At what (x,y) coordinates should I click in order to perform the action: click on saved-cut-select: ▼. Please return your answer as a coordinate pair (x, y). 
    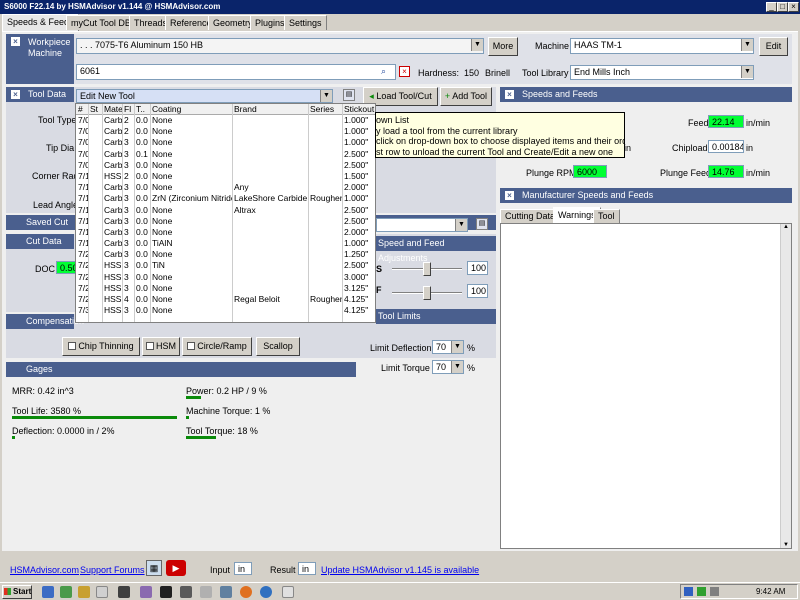
    Looking at the image, I should click on (422, 225).